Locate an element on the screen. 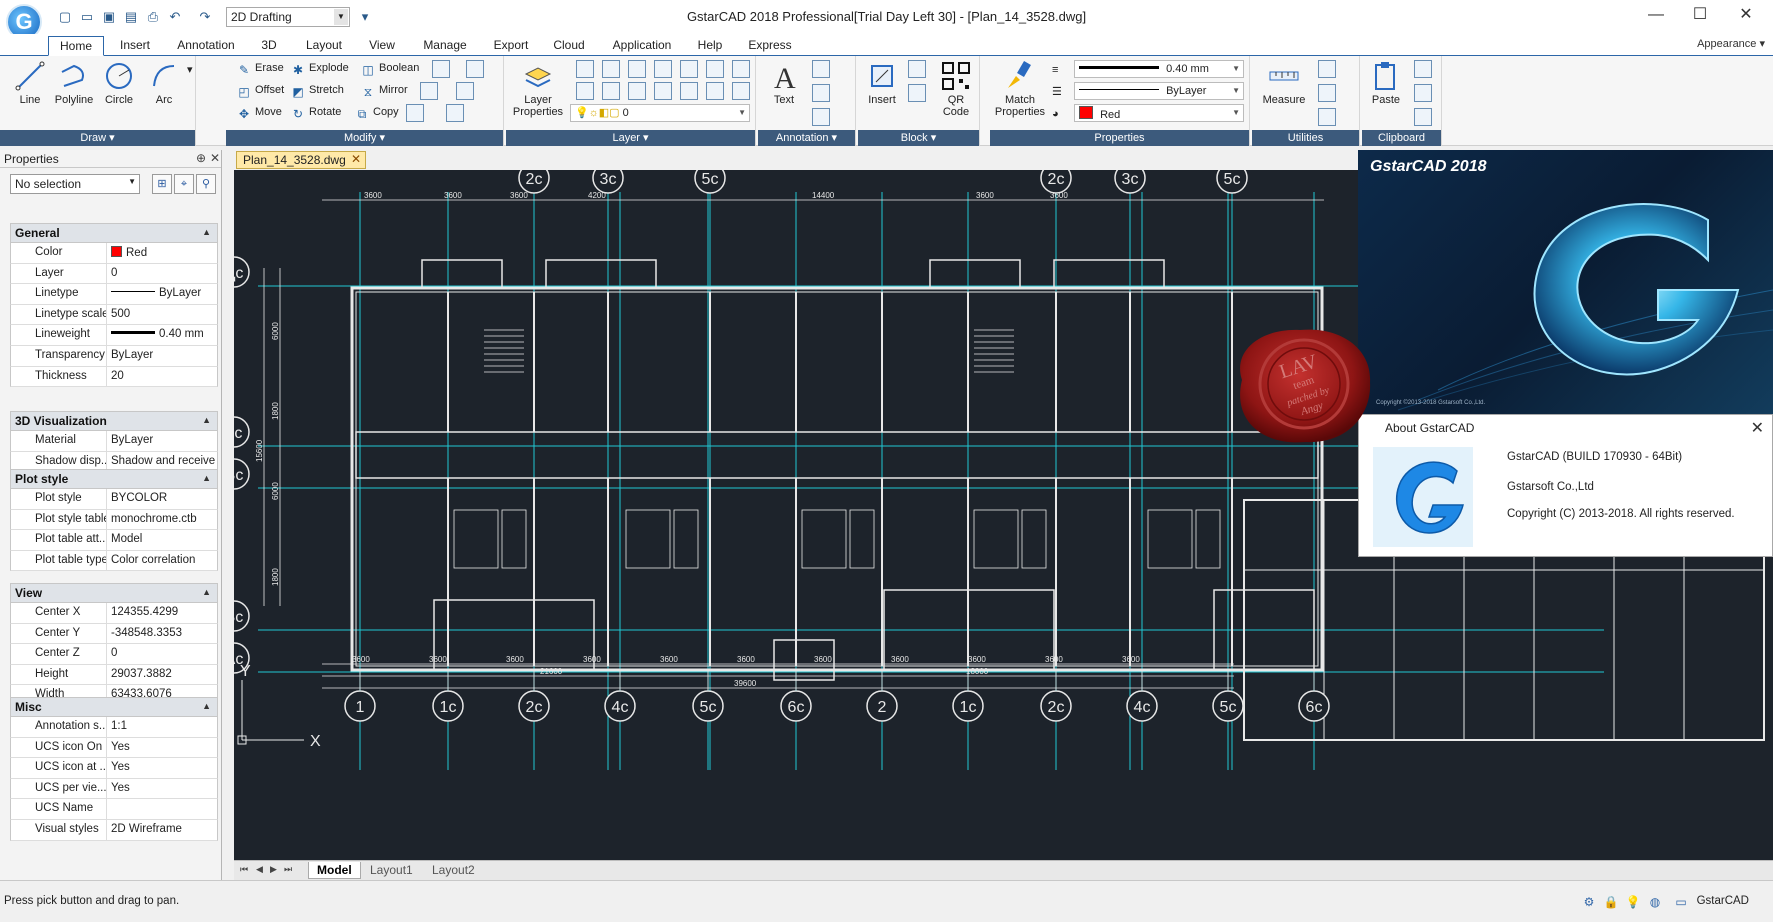 This screenshot has width=1773, height=922. scissors-icon is located at coordinates (1423, 93).